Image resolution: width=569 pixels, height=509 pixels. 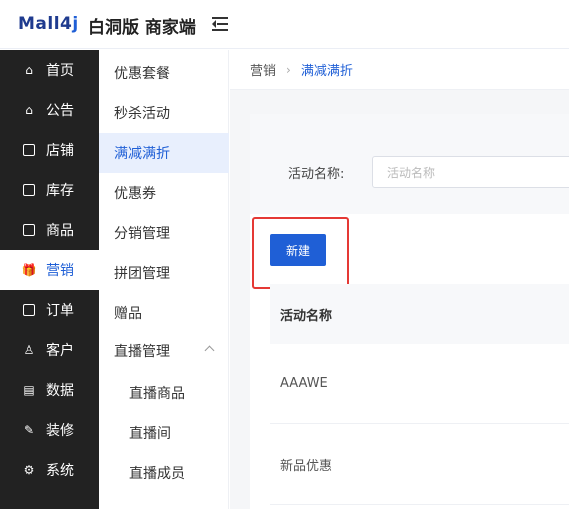 What do you see at coordinates (304, 383) in the screenshot?
I see `table-cell-activity-name: AAAWE` at bounding box center [304, 383].